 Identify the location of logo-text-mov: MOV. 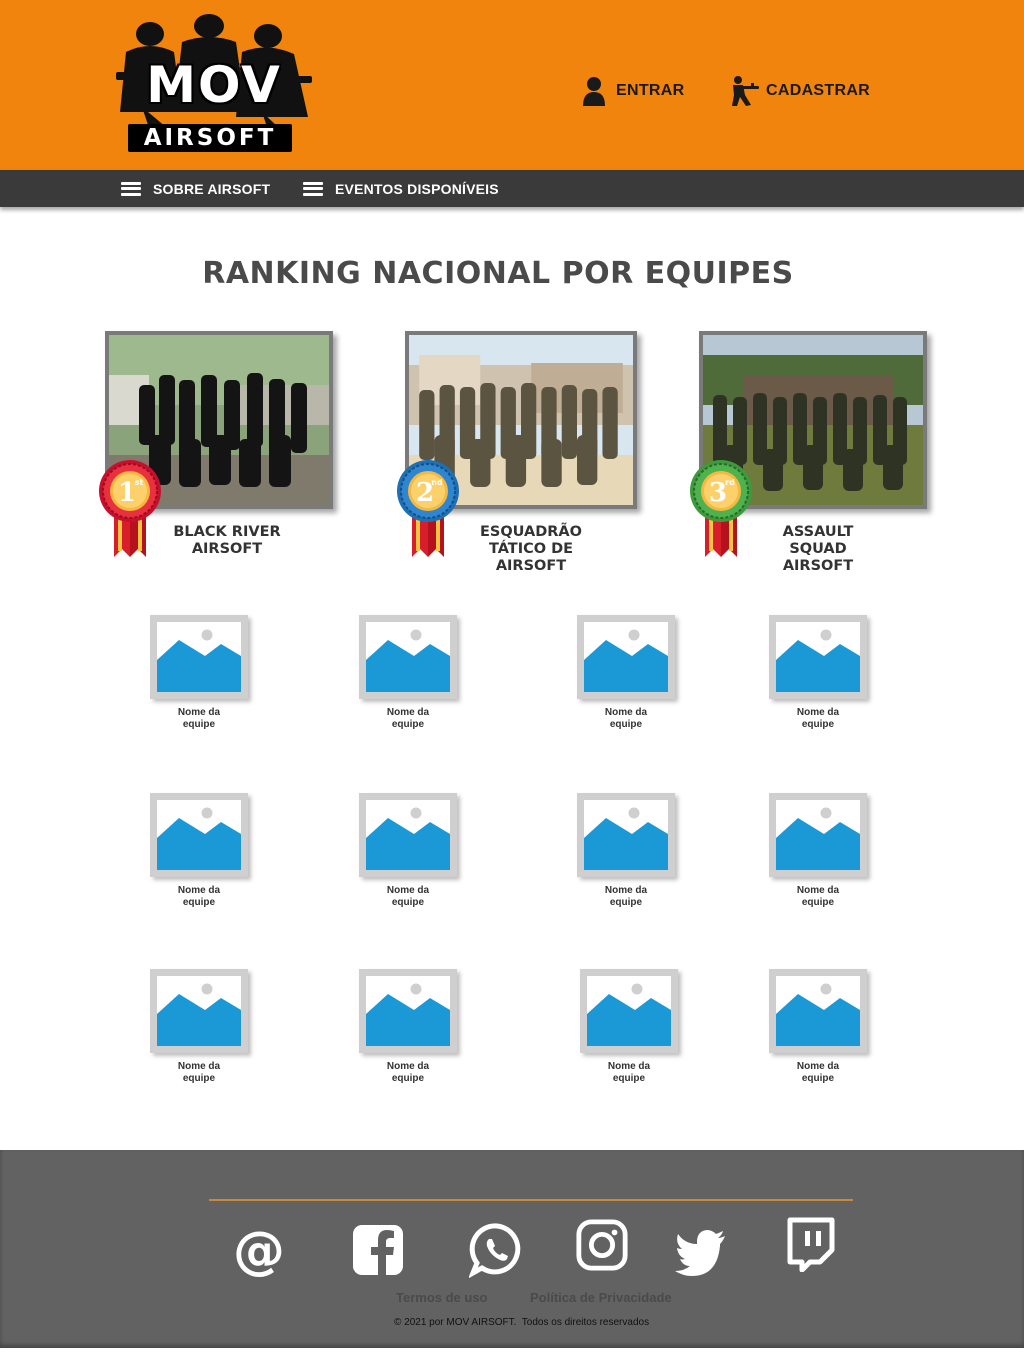
(214, 85).